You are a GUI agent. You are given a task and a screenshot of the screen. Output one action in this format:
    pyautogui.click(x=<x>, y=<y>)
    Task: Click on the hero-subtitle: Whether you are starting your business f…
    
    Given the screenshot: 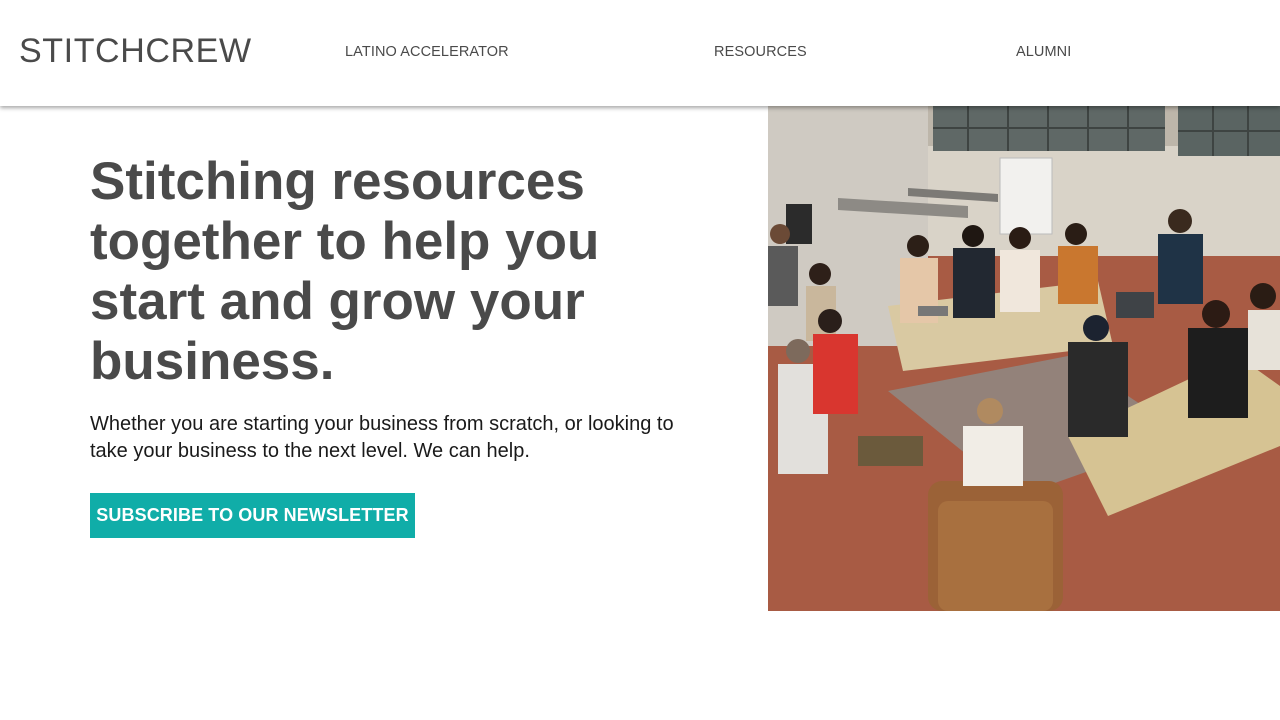 What is the action you would take?
    pyautogui.click(x=382, y=437)
    